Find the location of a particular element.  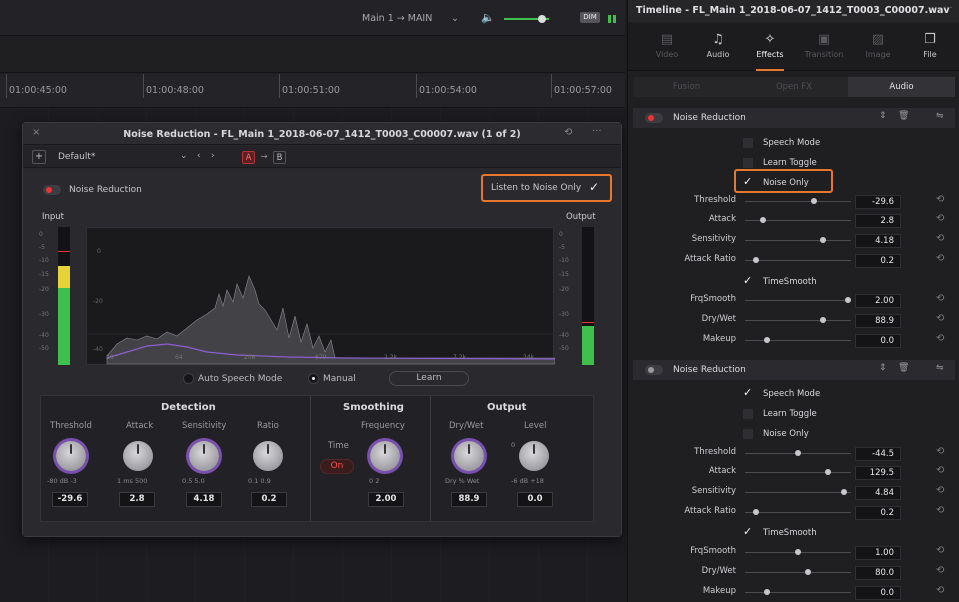

sensitivity-knob is located at coordinates (204, 456).